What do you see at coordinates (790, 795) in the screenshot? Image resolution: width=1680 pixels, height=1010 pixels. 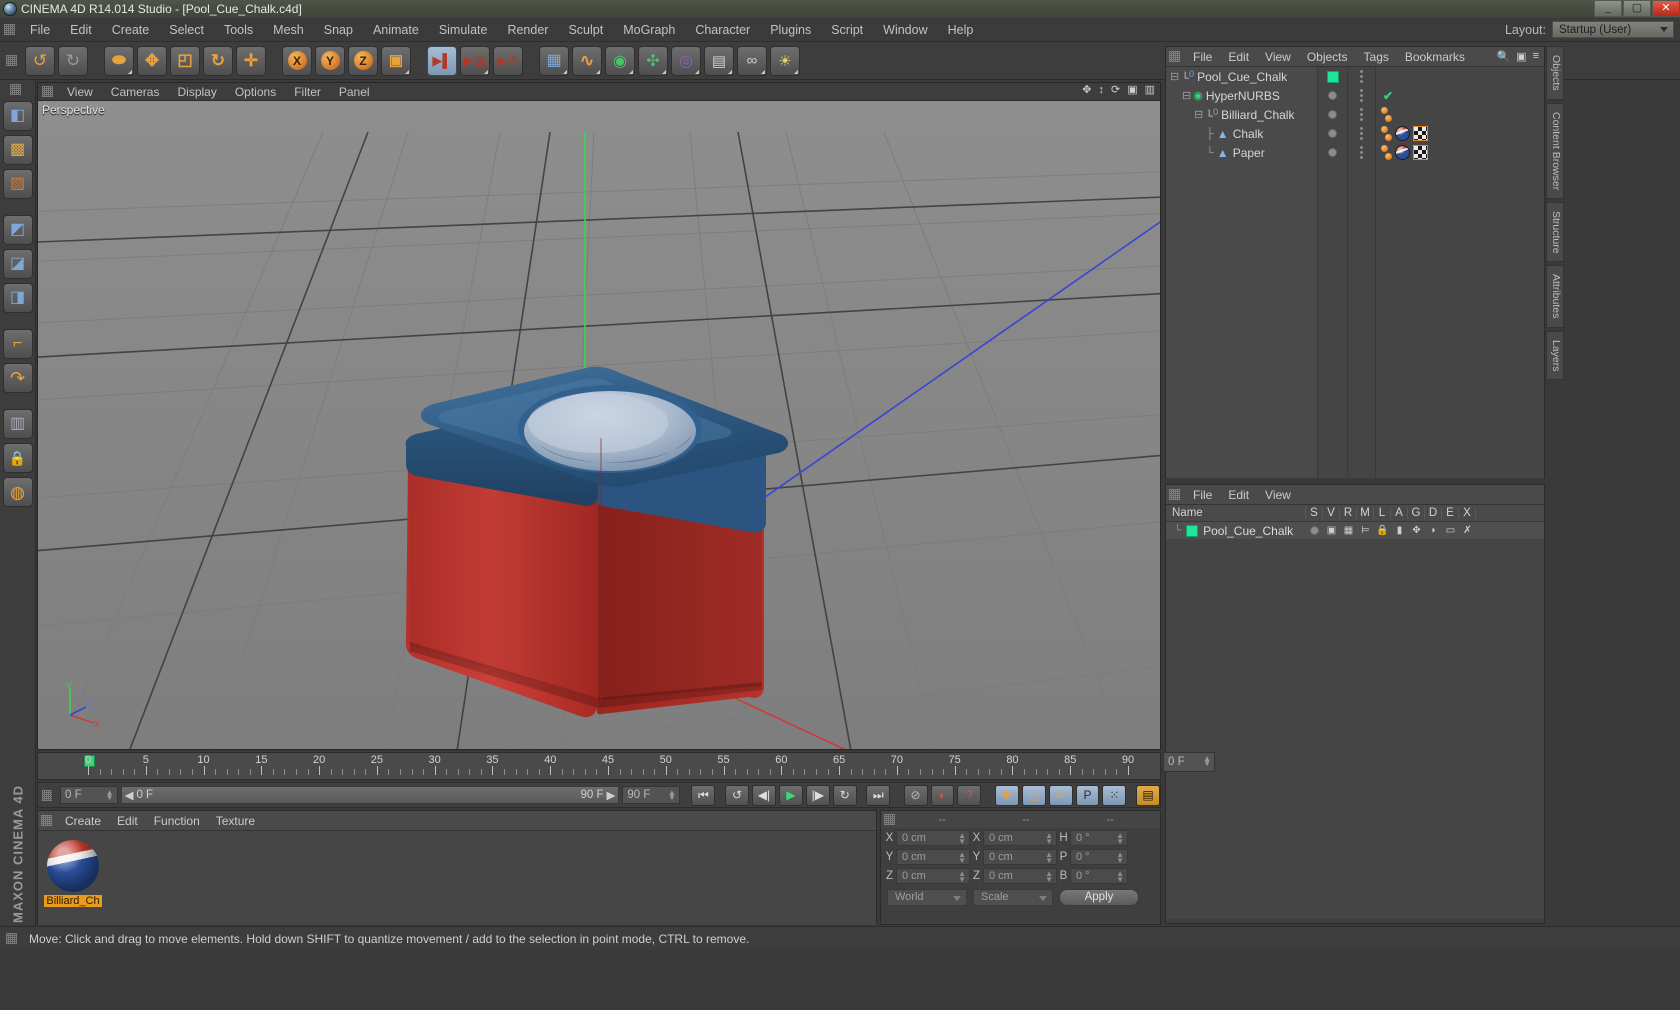 I see `play-button: ▶` at bounding box center [790, 795].